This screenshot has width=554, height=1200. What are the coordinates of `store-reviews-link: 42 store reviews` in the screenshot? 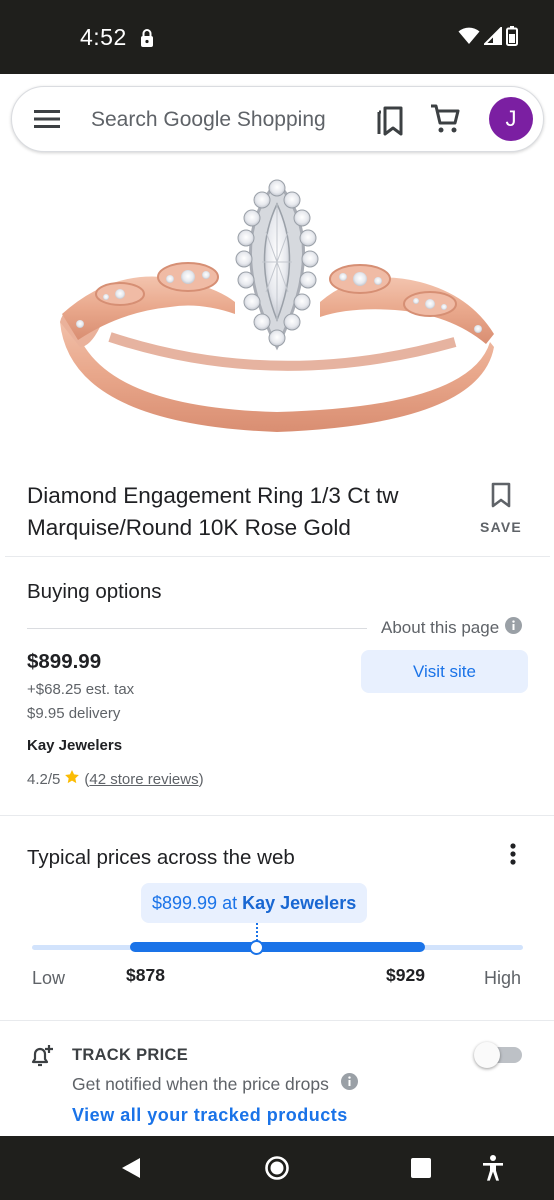 It's located at (143, 779).